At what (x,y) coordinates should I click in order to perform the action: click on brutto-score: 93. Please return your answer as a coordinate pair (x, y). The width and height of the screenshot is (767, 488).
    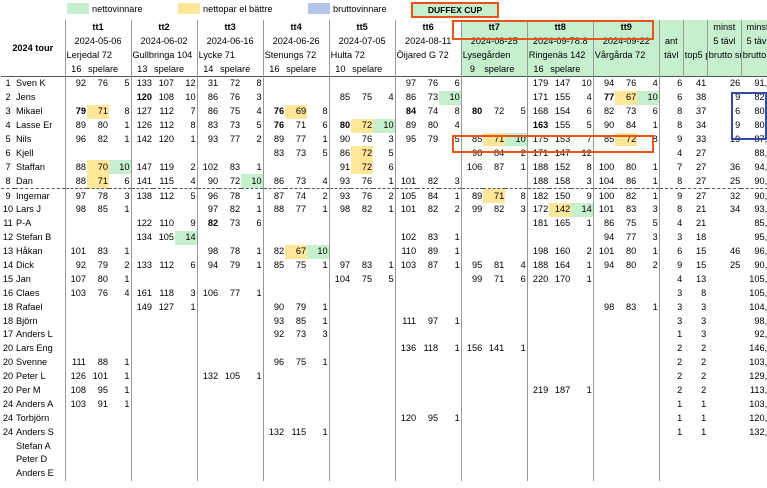
    Looking at the image, I should click on (208, 139).